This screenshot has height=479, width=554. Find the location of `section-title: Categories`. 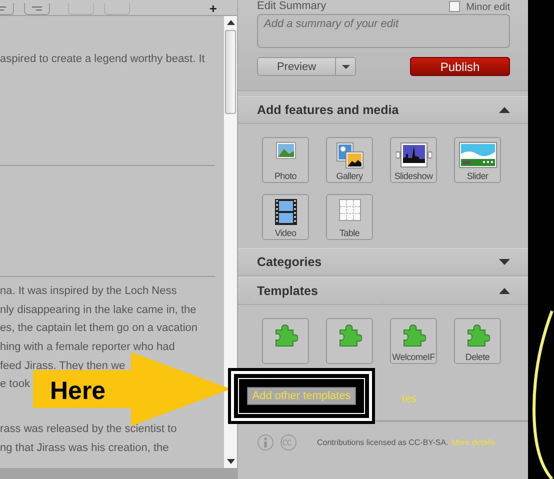

section-title: Categories is located at coordinates (289, 262).